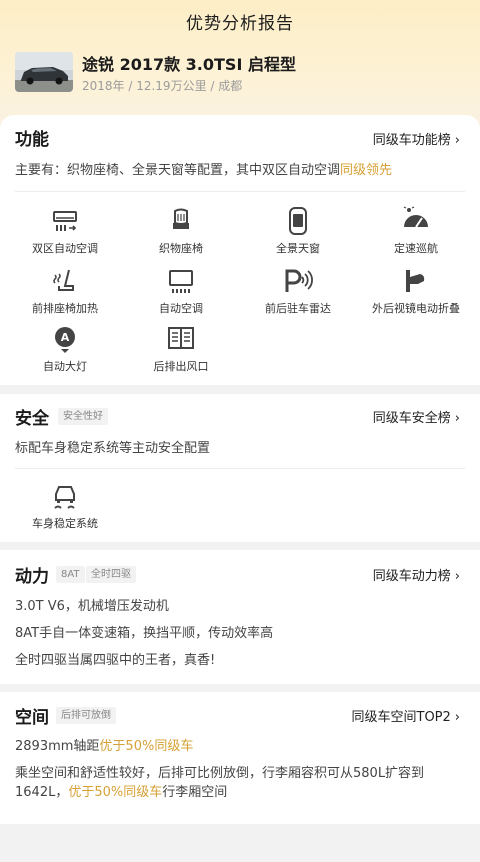  What do you see at coordinates (162, 86) in the screenshot?
I see `car-meta: 2018年 / 12.19万公里 / 成都` at bounding box center [162, 86].